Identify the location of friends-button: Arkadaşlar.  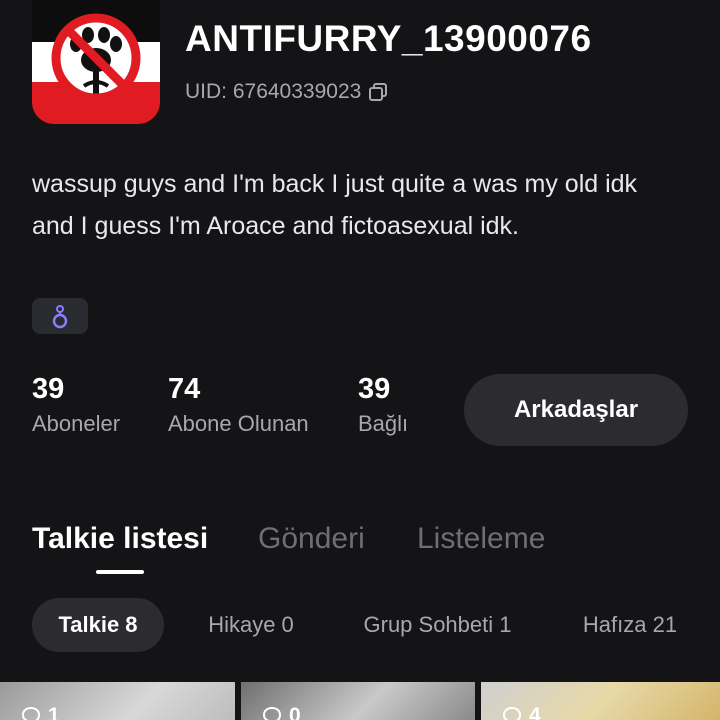
(576, 410).